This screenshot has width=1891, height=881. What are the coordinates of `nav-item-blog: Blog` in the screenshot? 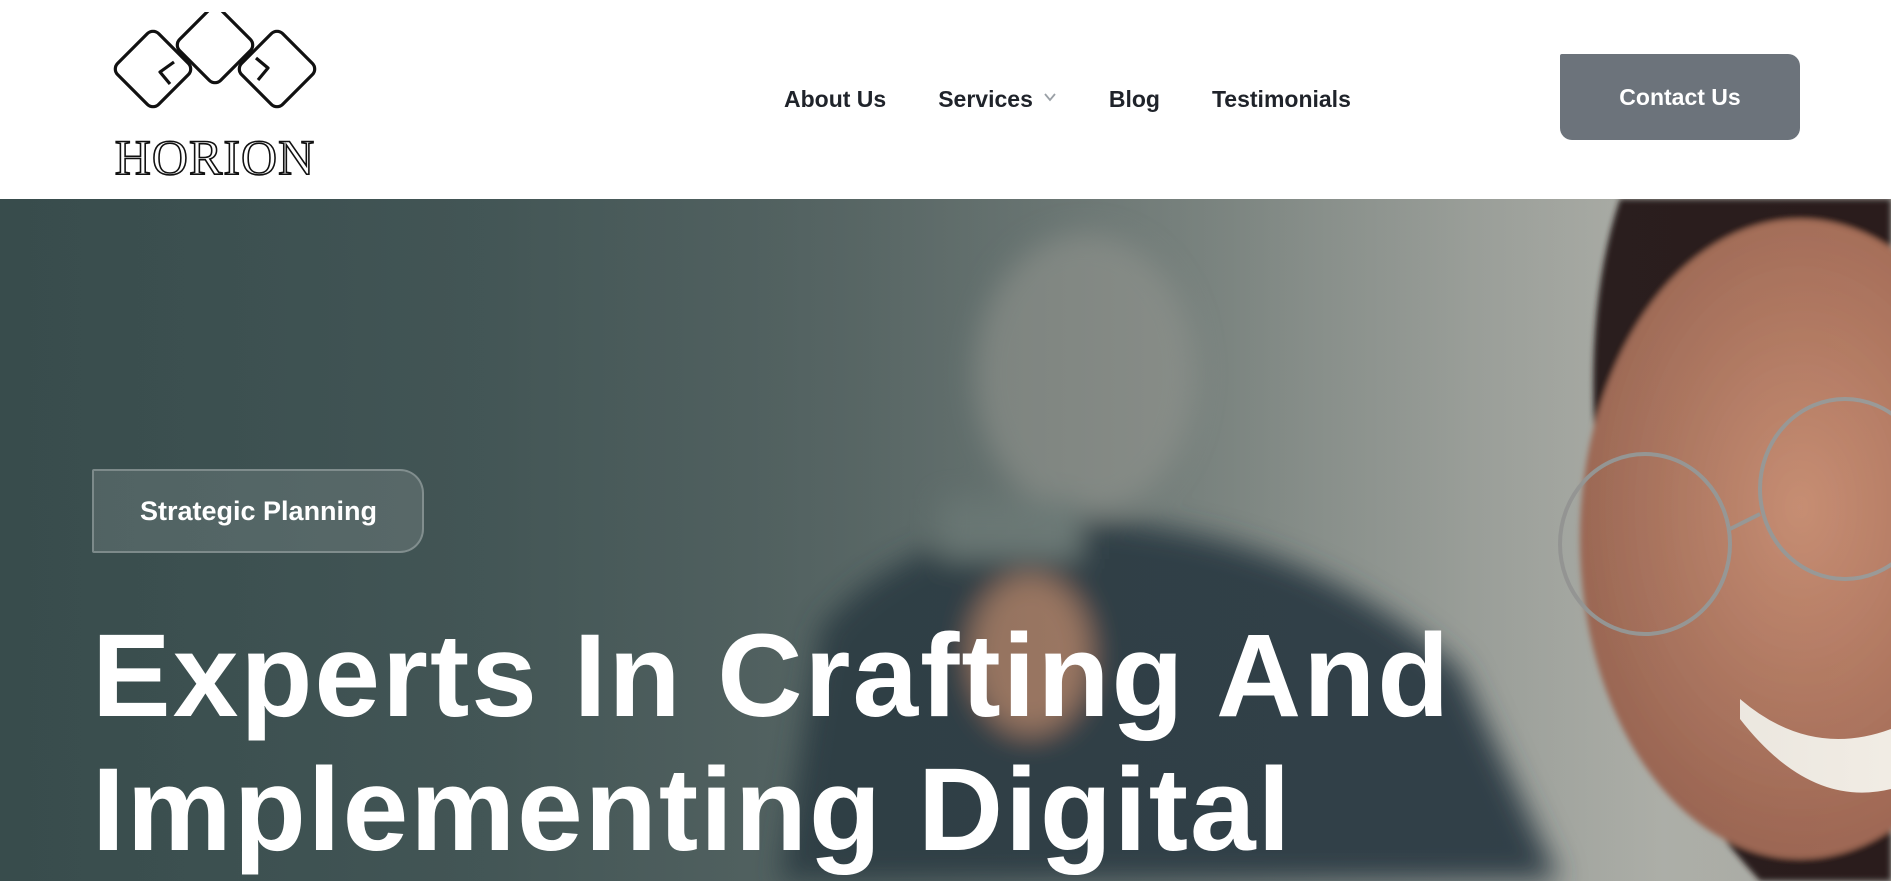 It's located at (1134, 99).